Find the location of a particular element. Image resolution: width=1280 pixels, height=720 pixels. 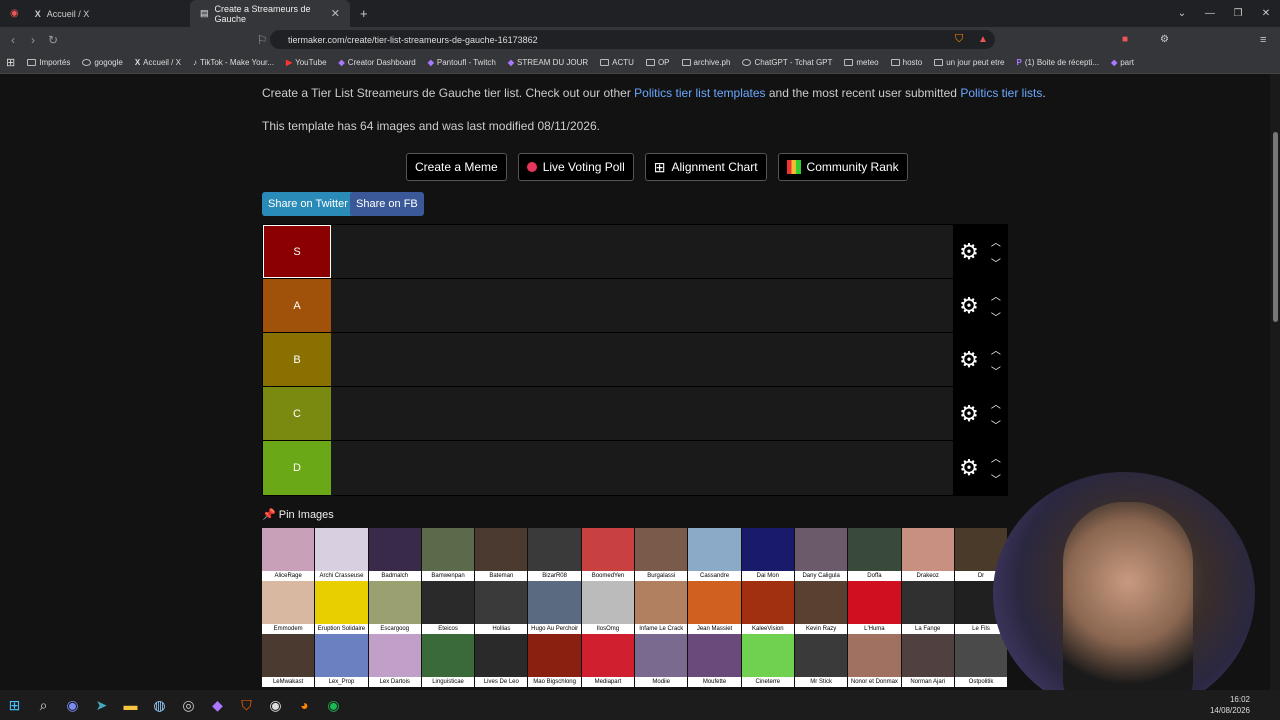

maximize-button: ❐ is located at coordinates (1238, 13).